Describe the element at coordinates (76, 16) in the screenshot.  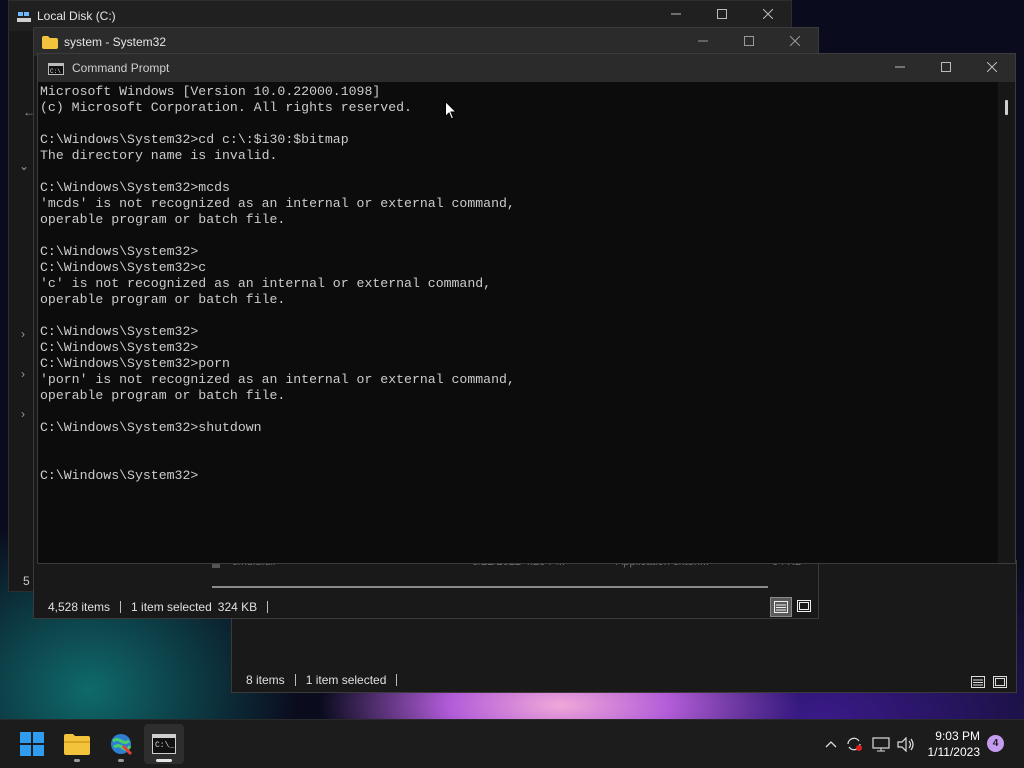
I see `window-title: Local Disk (C:)` at that location.